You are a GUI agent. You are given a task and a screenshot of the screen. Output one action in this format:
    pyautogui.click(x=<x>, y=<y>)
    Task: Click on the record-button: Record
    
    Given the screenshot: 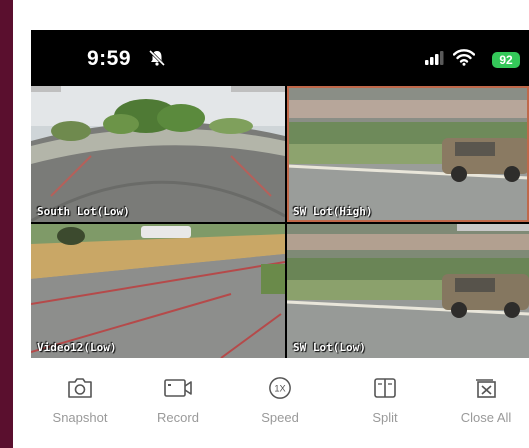 What is the action you would take?
    pyautogui.click(x=178, y=400)
    